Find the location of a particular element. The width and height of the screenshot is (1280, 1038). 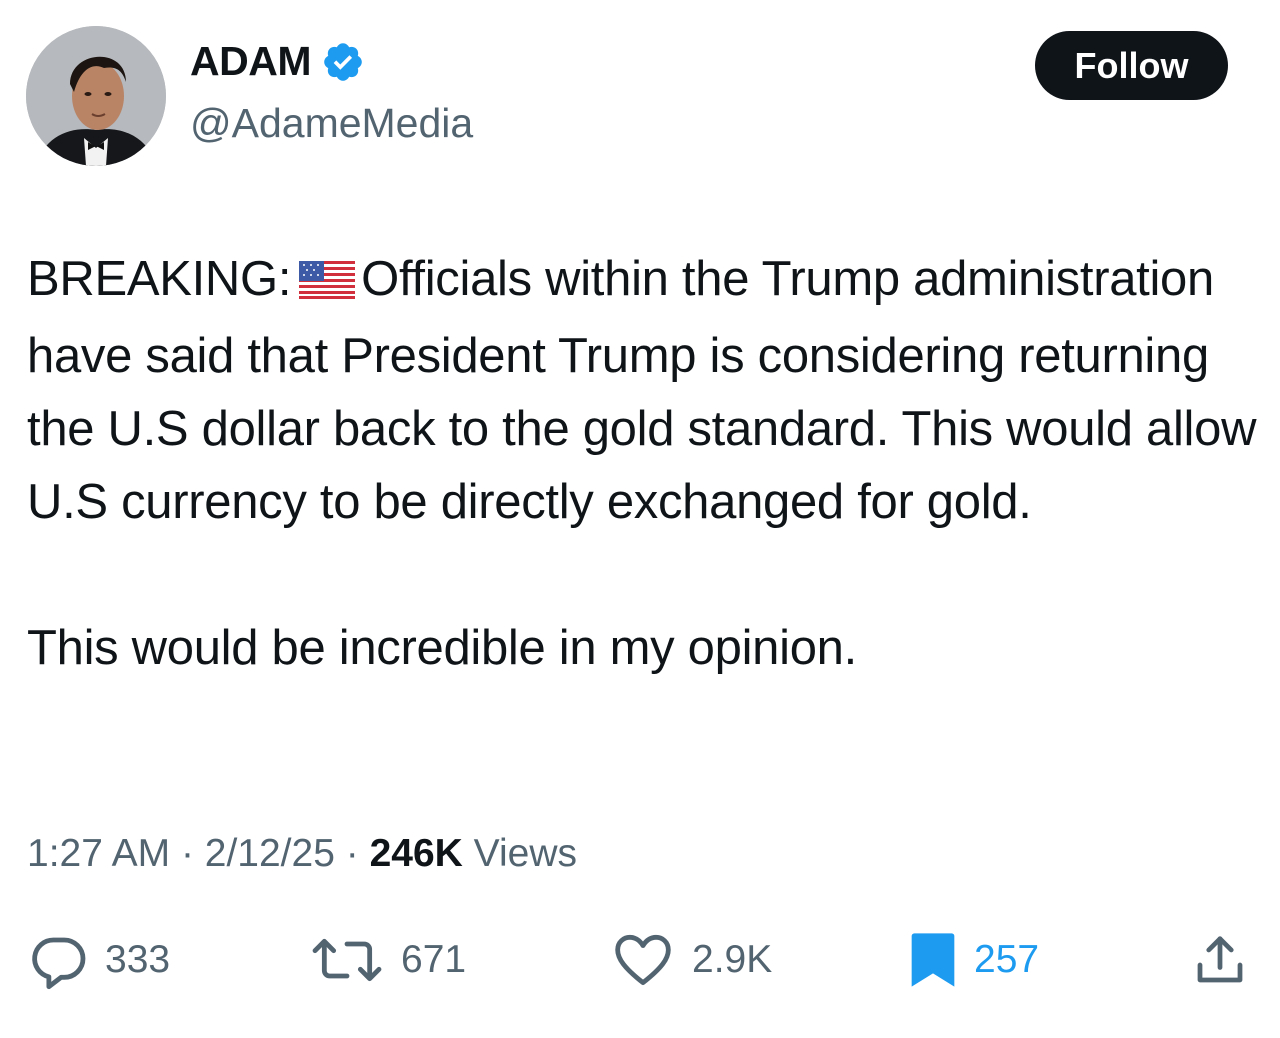

like-button: 2.9K is located at coordinates (690, 960).